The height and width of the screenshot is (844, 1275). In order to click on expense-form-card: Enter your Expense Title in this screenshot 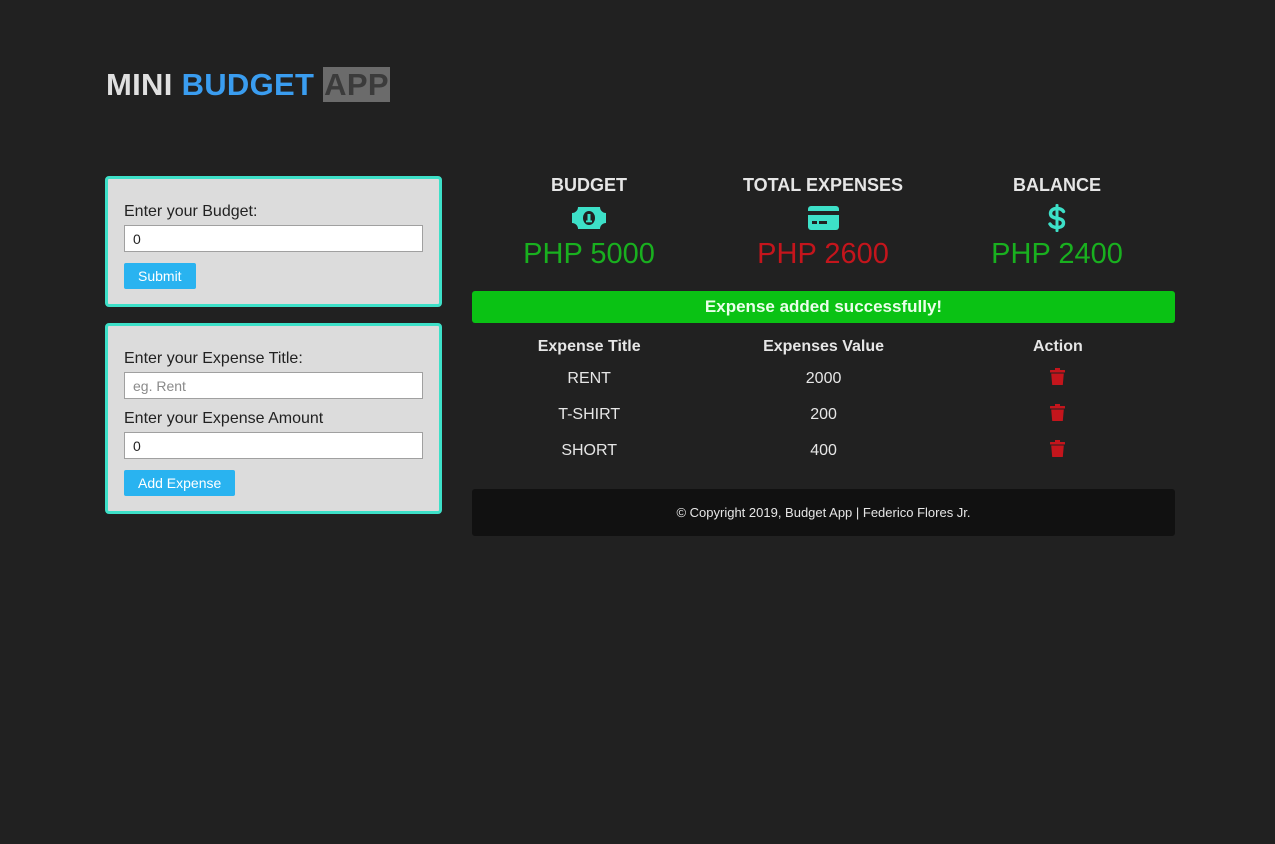, I will do `click(273, 418)`.